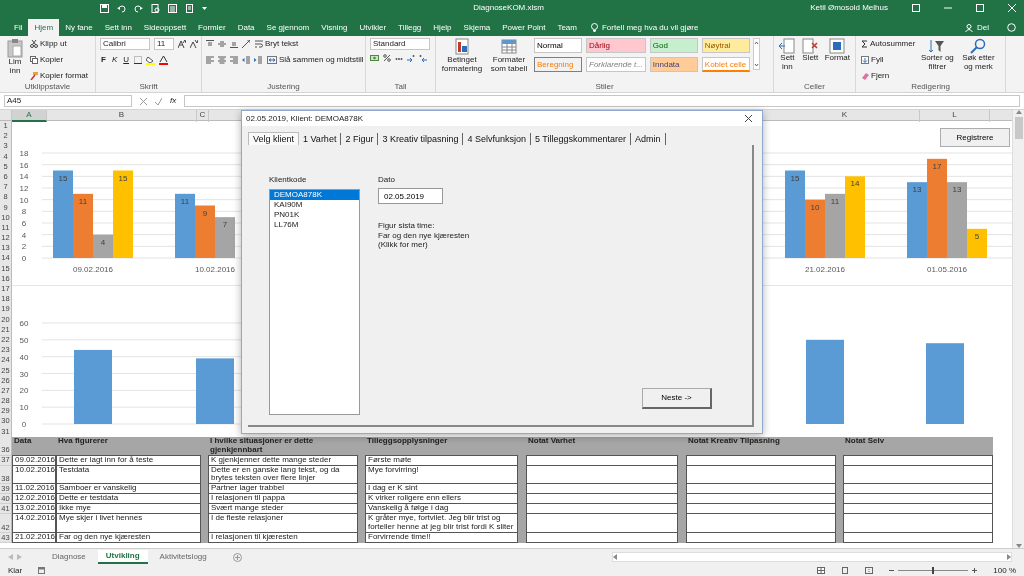  I want to click on file-name: DiagnoseKOM.xlsm, so click(508, 8).